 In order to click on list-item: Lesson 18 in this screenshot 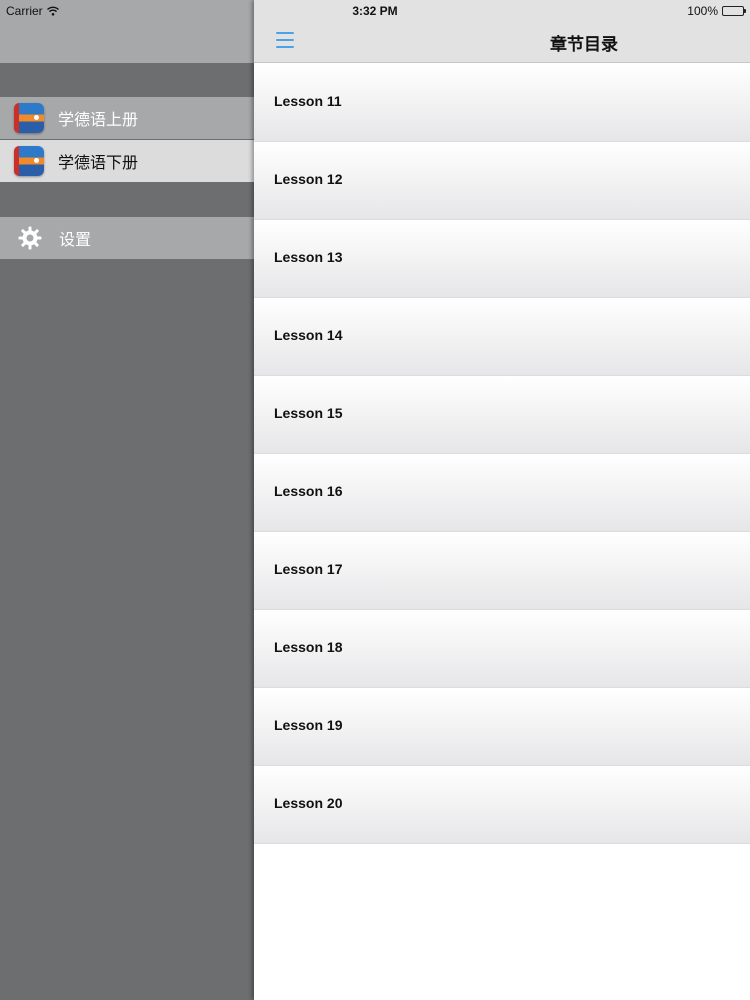, I will do `click(502, 649)`.